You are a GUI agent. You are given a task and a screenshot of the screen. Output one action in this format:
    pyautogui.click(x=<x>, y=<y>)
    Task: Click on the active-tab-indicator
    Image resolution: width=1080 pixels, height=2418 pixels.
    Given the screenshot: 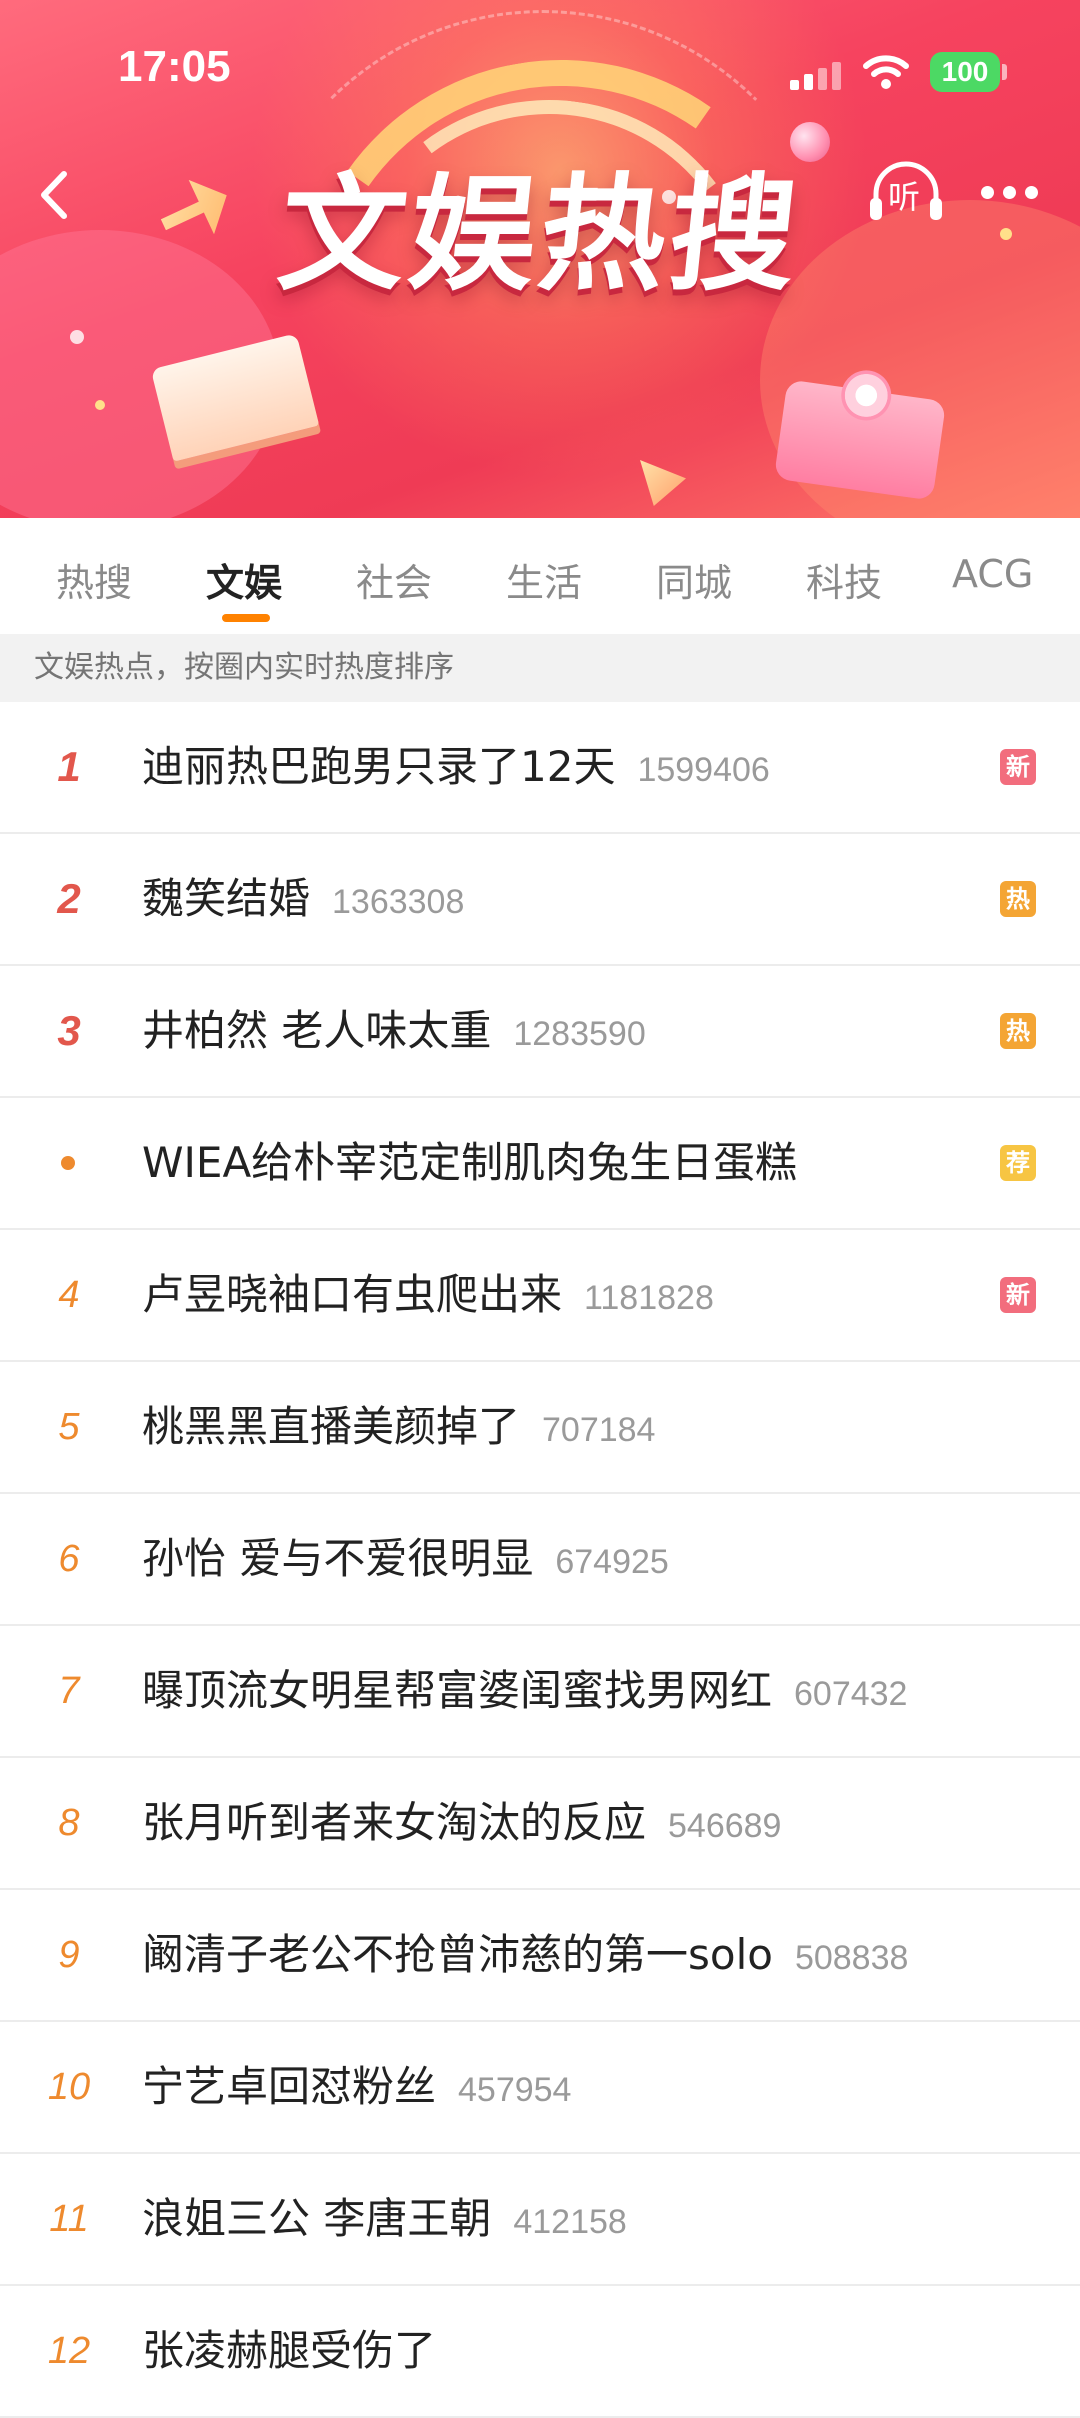 What is the action you would take?
    pyautogui.click(x=246, y=618)
    